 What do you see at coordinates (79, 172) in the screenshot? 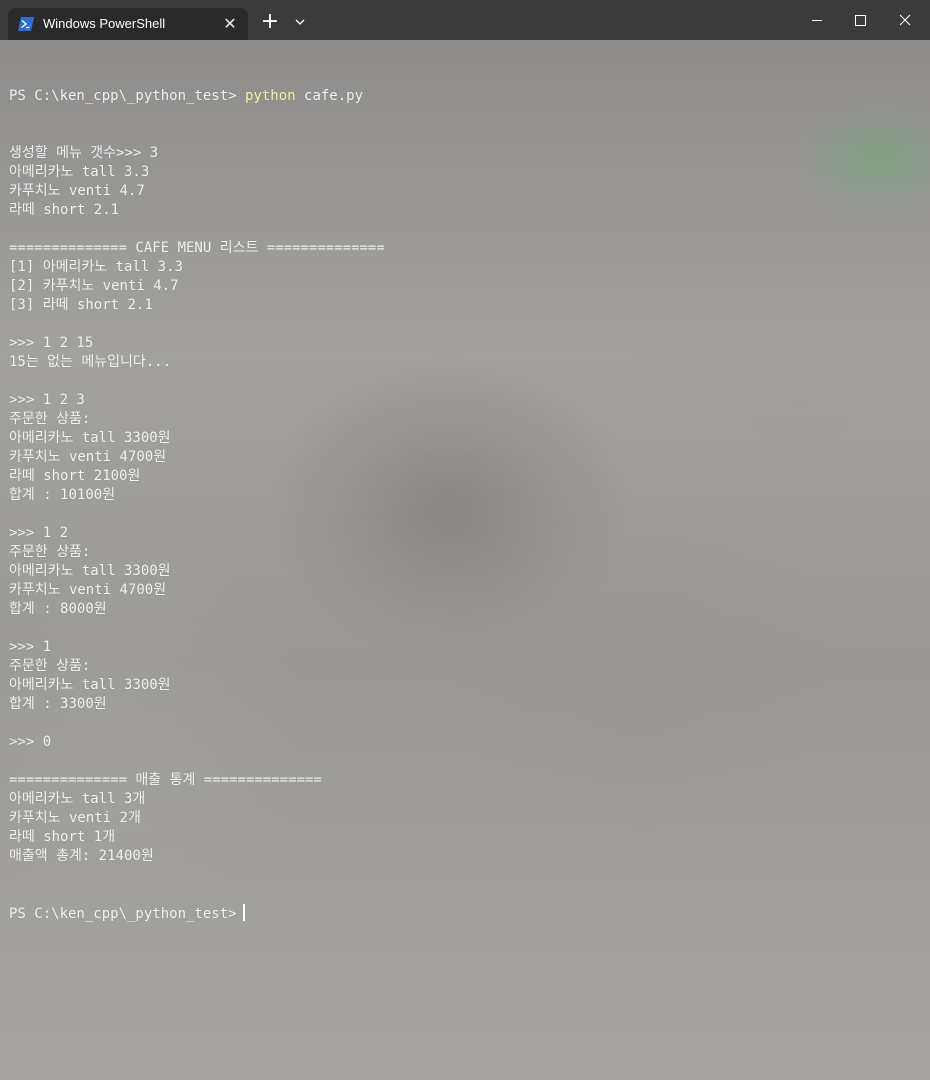
I see `output-line: 아메리카노 tall 3.3` at bounding box center [79, 172].